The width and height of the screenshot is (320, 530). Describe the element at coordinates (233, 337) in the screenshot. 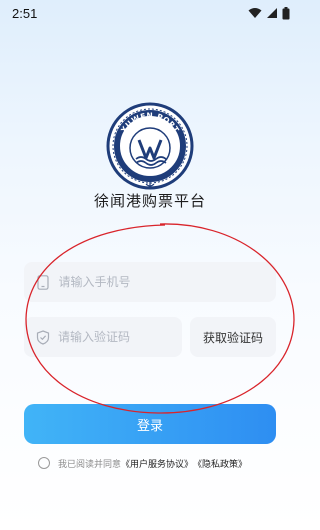

I see `get-code-button: 获取验证码` at that location.